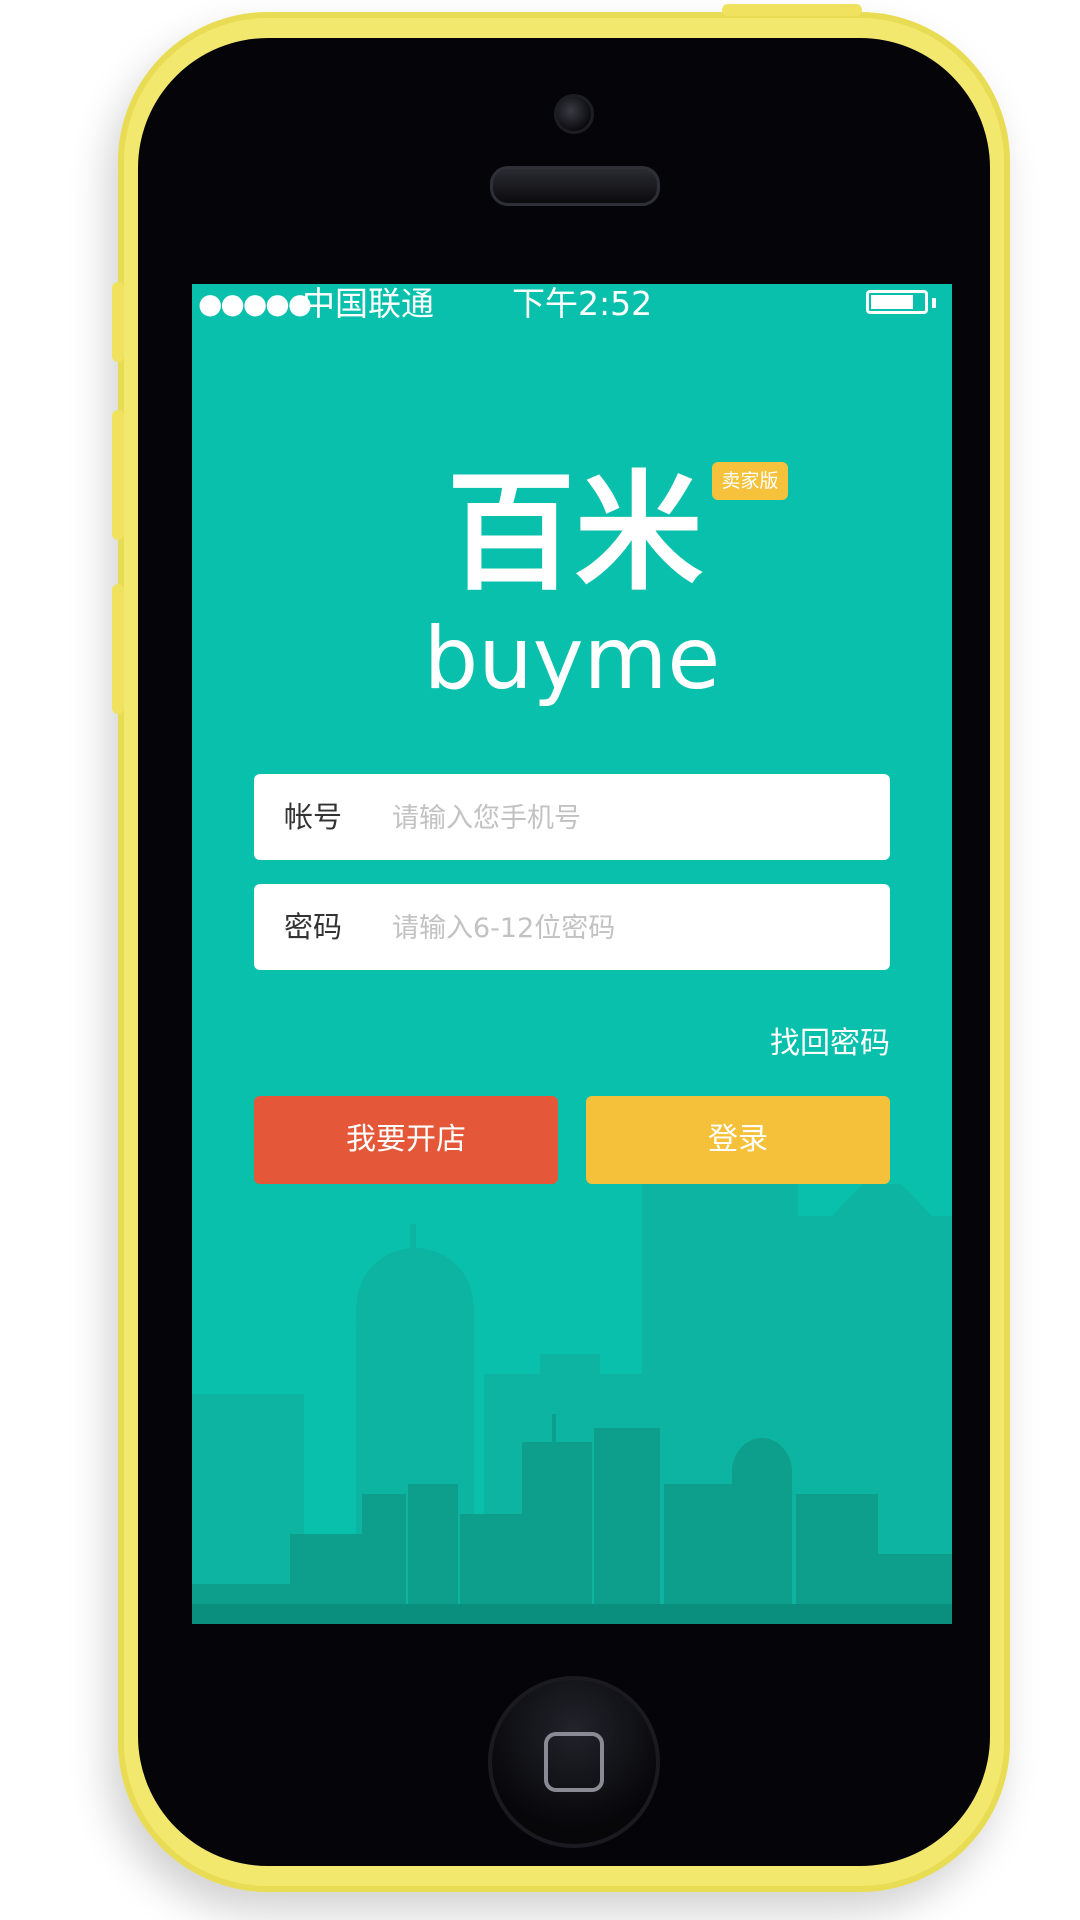 The width and height of the screenshot is (1080, 1920). What do you see at coordinates (313, 927) in the screenshot?
I see `password-label: 密码` at bounding box center [313, 927].